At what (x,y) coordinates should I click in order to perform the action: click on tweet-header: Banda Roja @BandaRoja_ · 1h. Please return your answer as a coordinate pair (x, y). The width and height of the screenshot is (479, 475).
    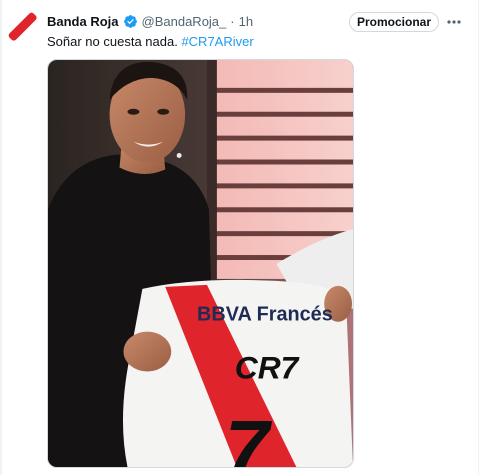
    Looking at the image, I should click on (150, 21).